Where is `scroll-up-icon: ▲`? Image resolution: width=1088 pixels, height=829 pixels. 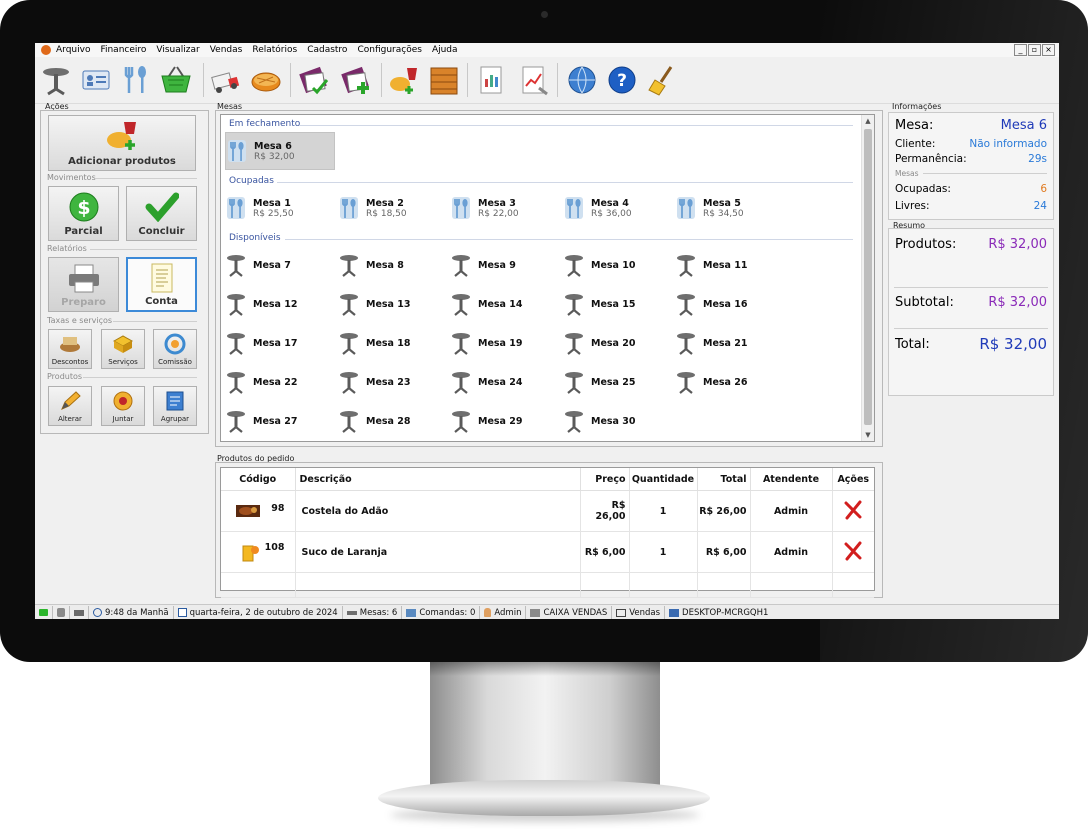
scroll-up-icon: ▲ is located at coordinates (868, 121).